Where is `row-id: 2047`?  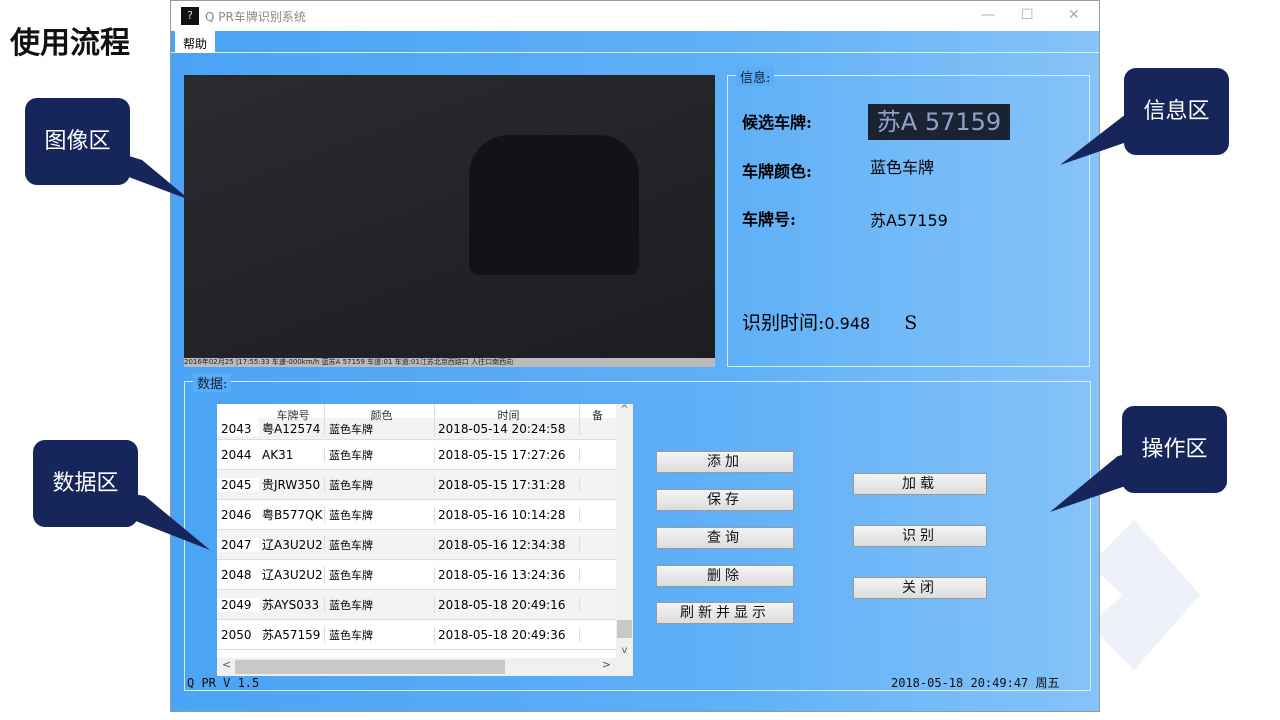
row-id: 2047 is located at coordinates (238, 544).